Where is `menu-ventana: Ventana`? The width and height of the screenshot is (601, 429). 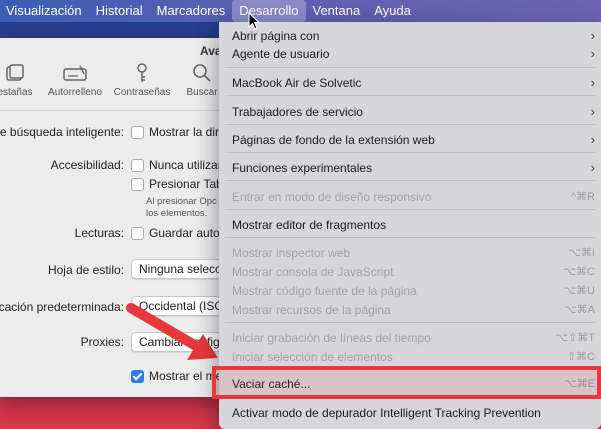 menu-ventana: Ventana is located at coordinates (337, 11).